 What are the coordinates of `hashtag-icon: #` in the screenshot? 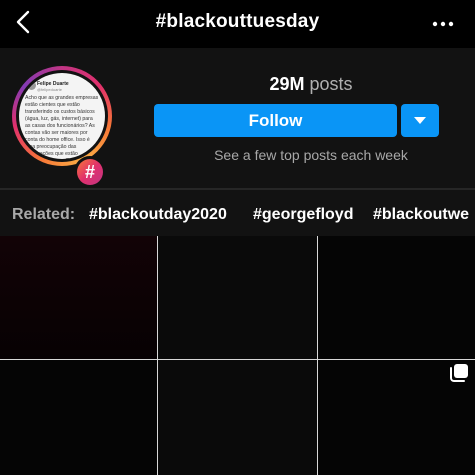 It's located at (90, 172).